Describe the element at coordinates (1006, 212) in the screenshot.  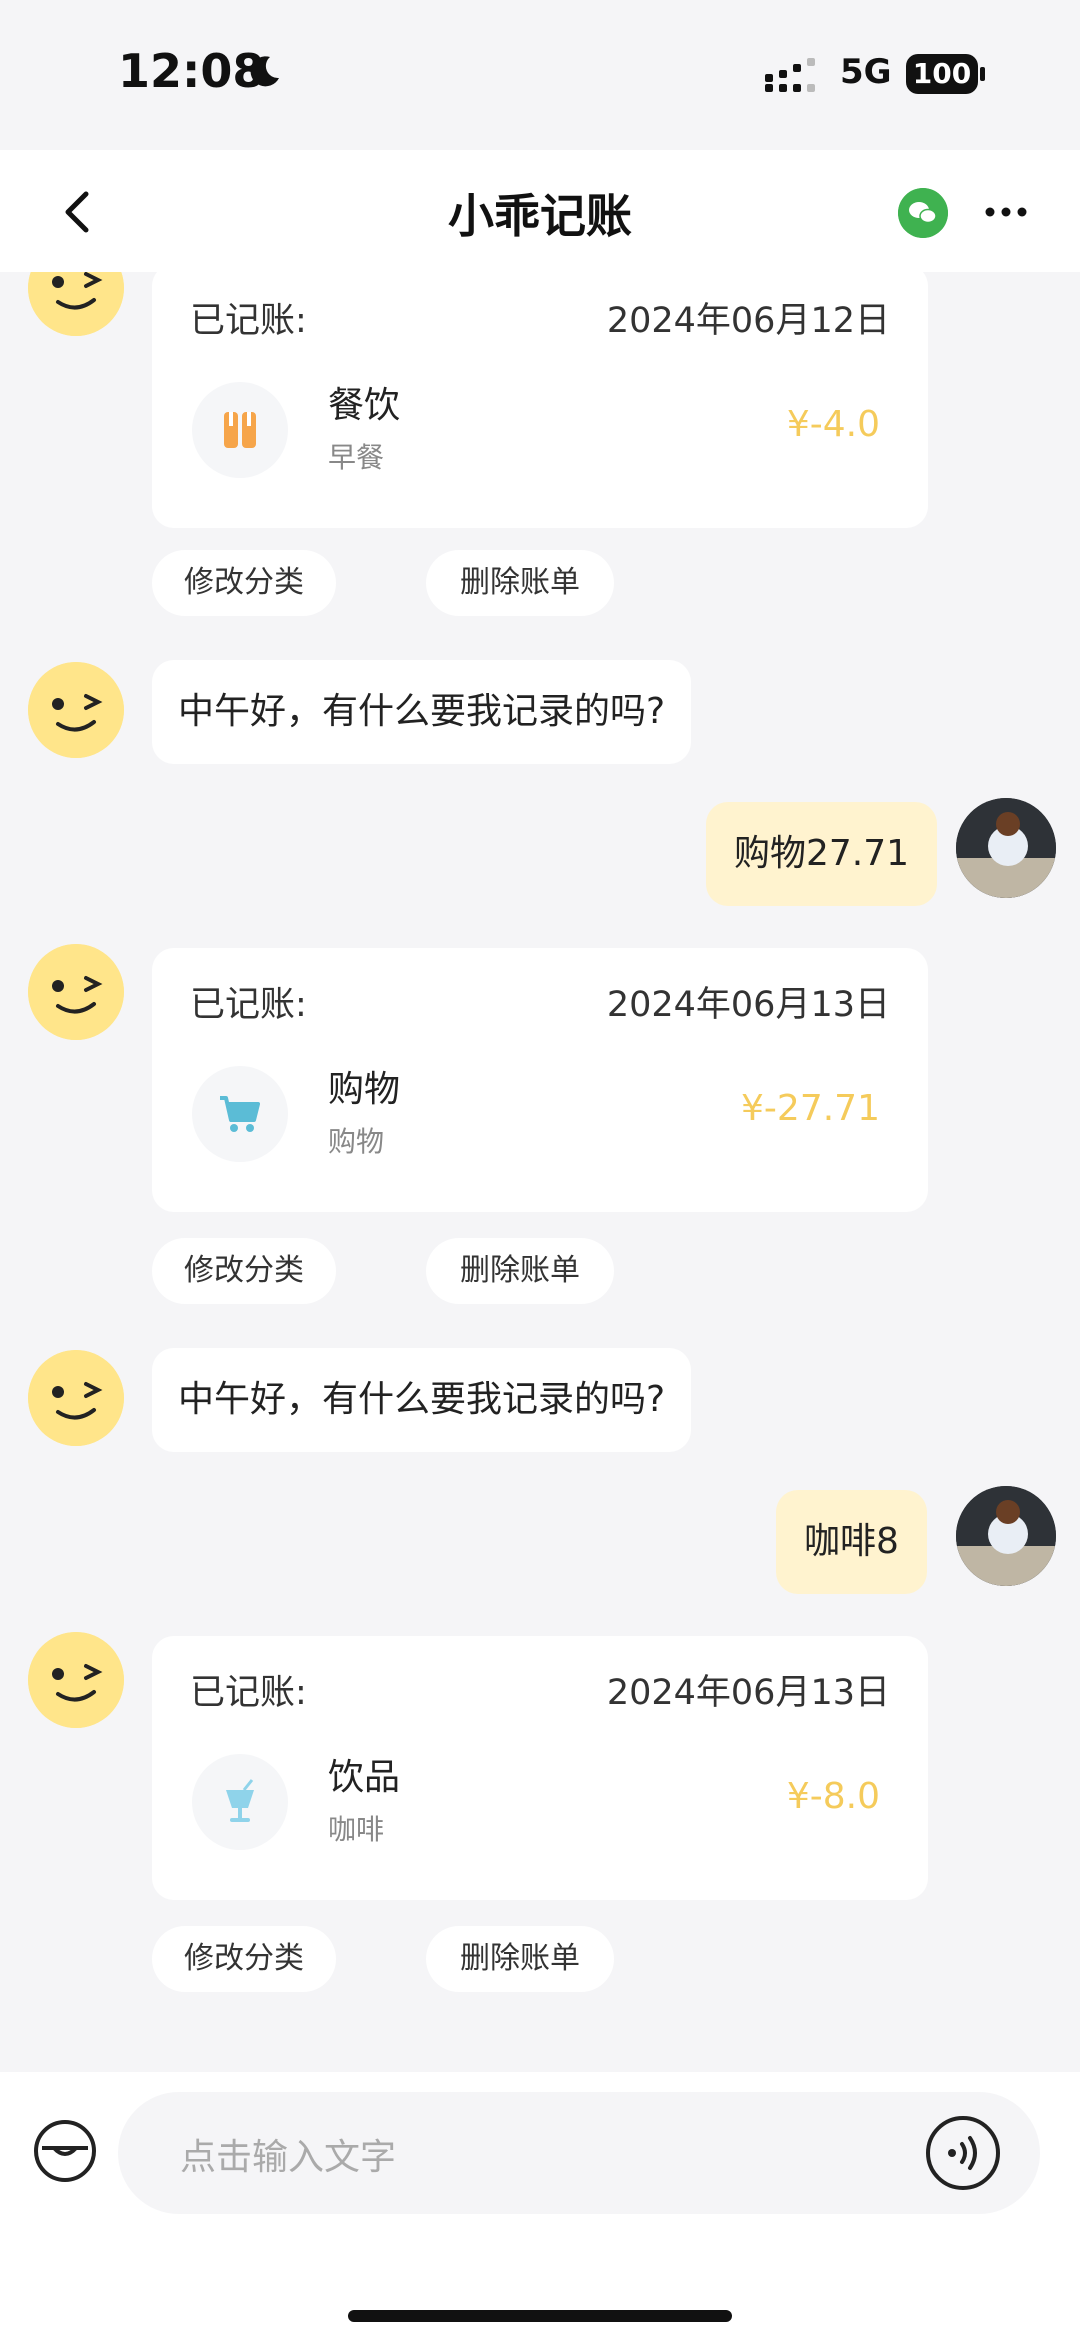
I see `more-icon` at that location.